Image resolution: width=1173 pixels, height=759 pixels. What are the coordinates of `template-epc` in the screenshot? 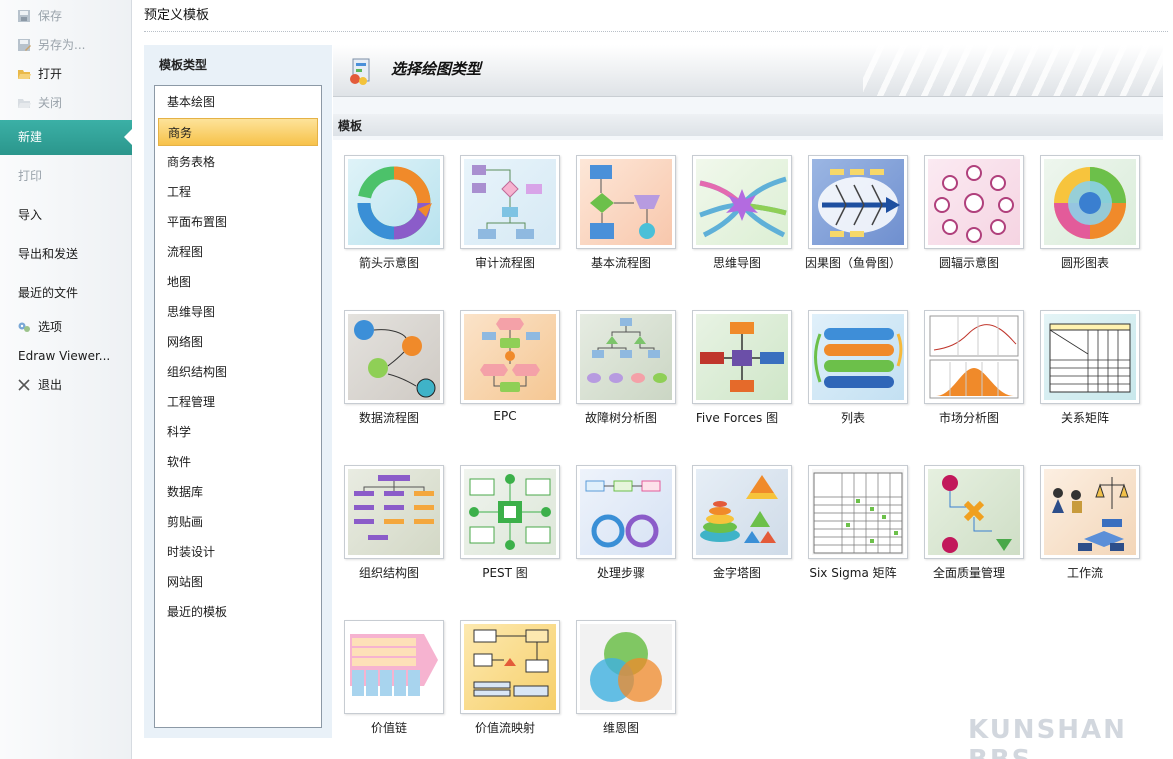 It's located at (510, 357).